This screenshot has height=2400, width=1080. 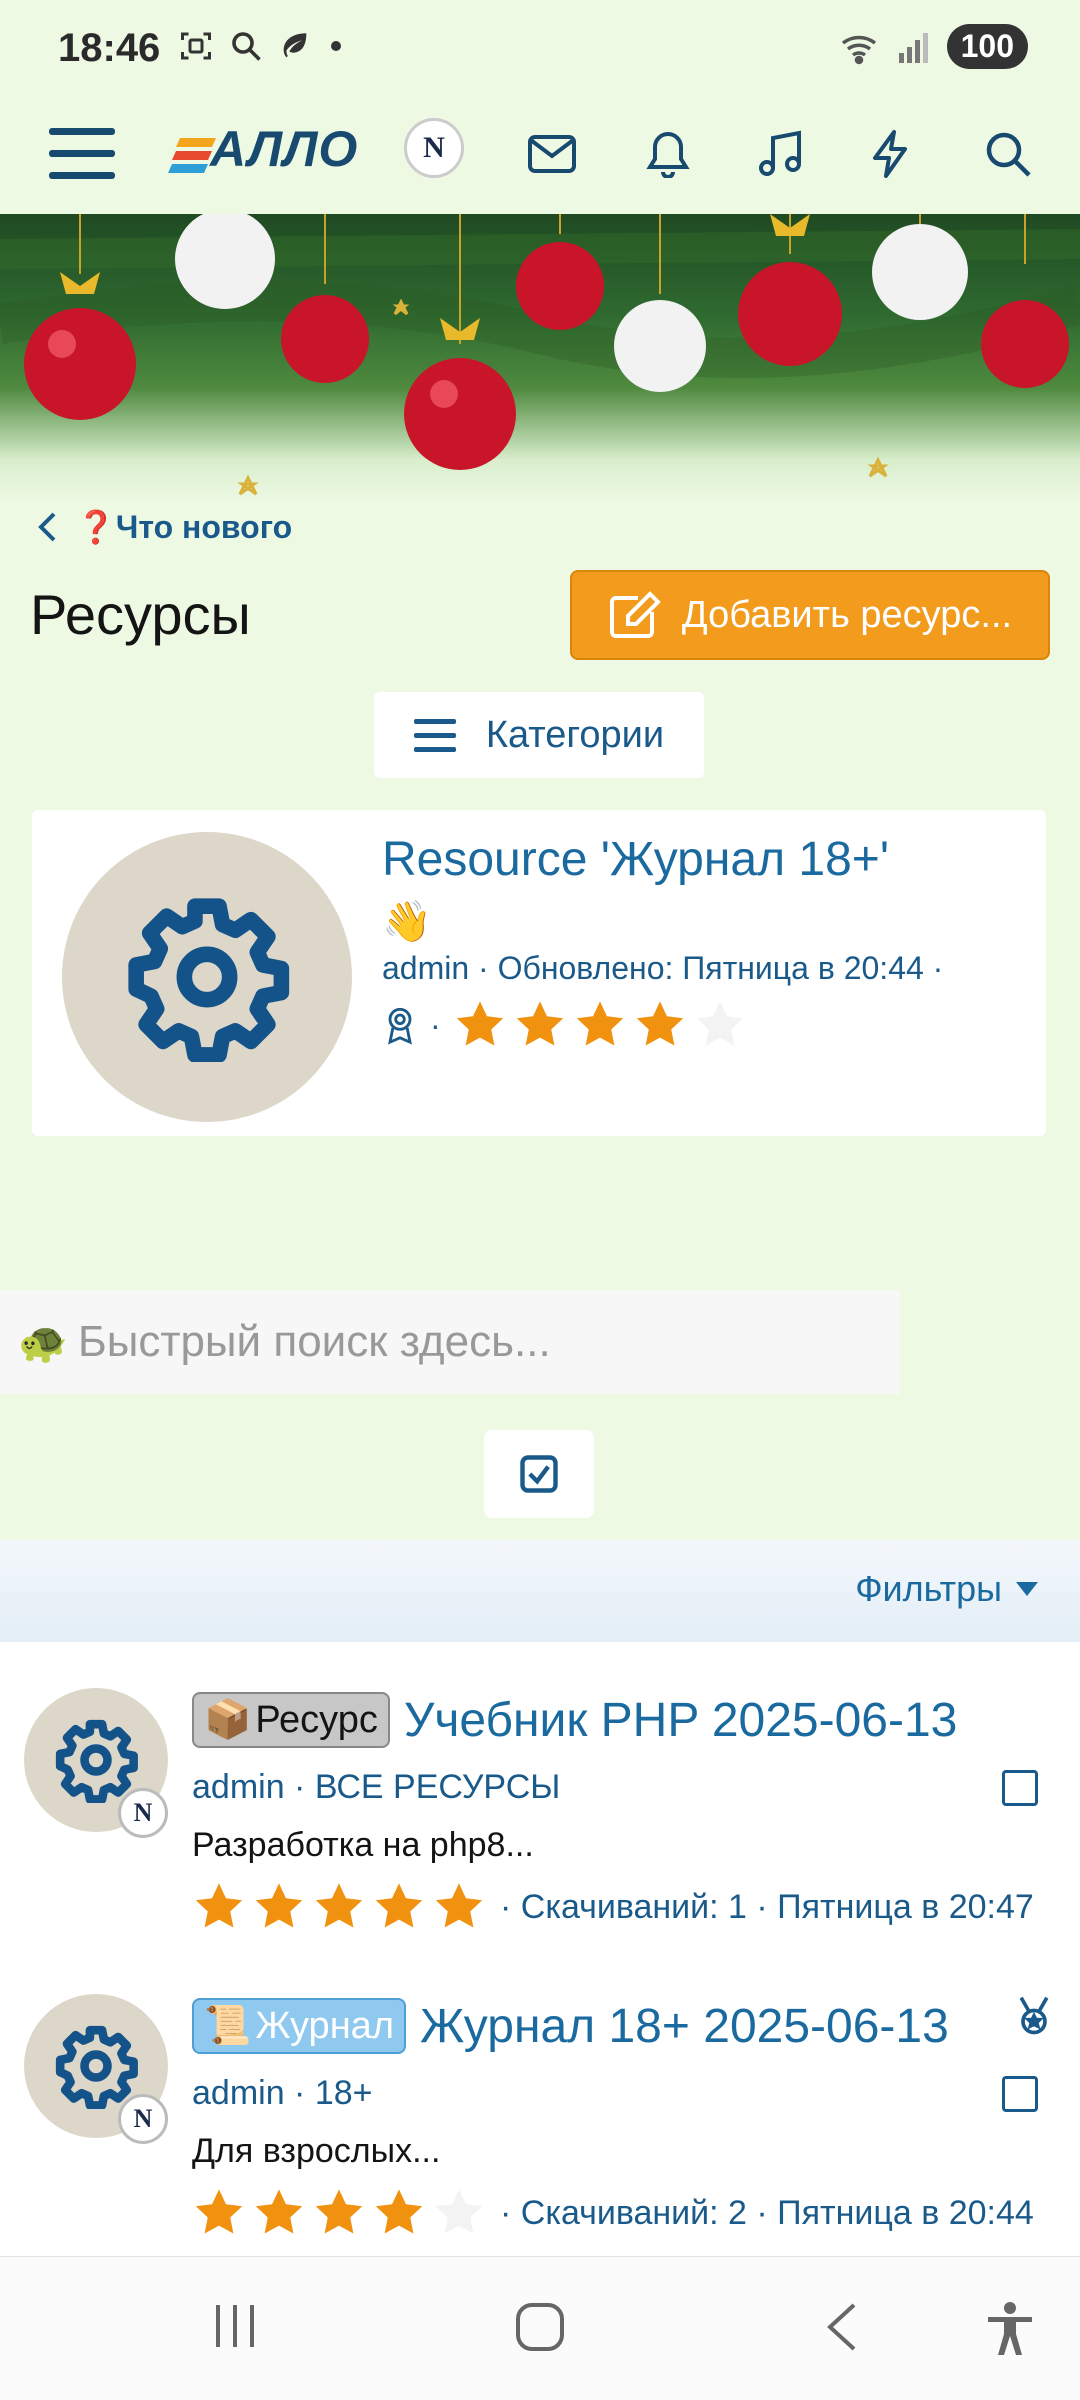 I want to click on prefix-label: 📜 Журнал, so click(x=299, y=2026).